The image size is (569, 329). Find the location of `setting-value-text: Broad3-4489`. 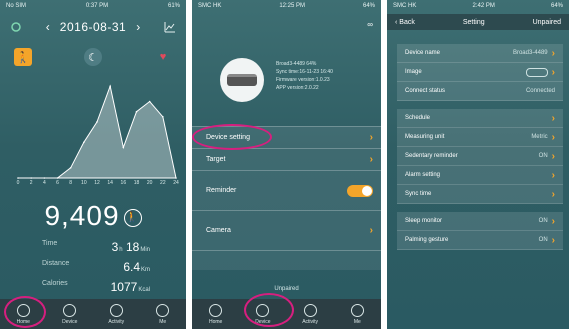

setting-value-text: Broad3-4489 is located at coordinates (530, 53).